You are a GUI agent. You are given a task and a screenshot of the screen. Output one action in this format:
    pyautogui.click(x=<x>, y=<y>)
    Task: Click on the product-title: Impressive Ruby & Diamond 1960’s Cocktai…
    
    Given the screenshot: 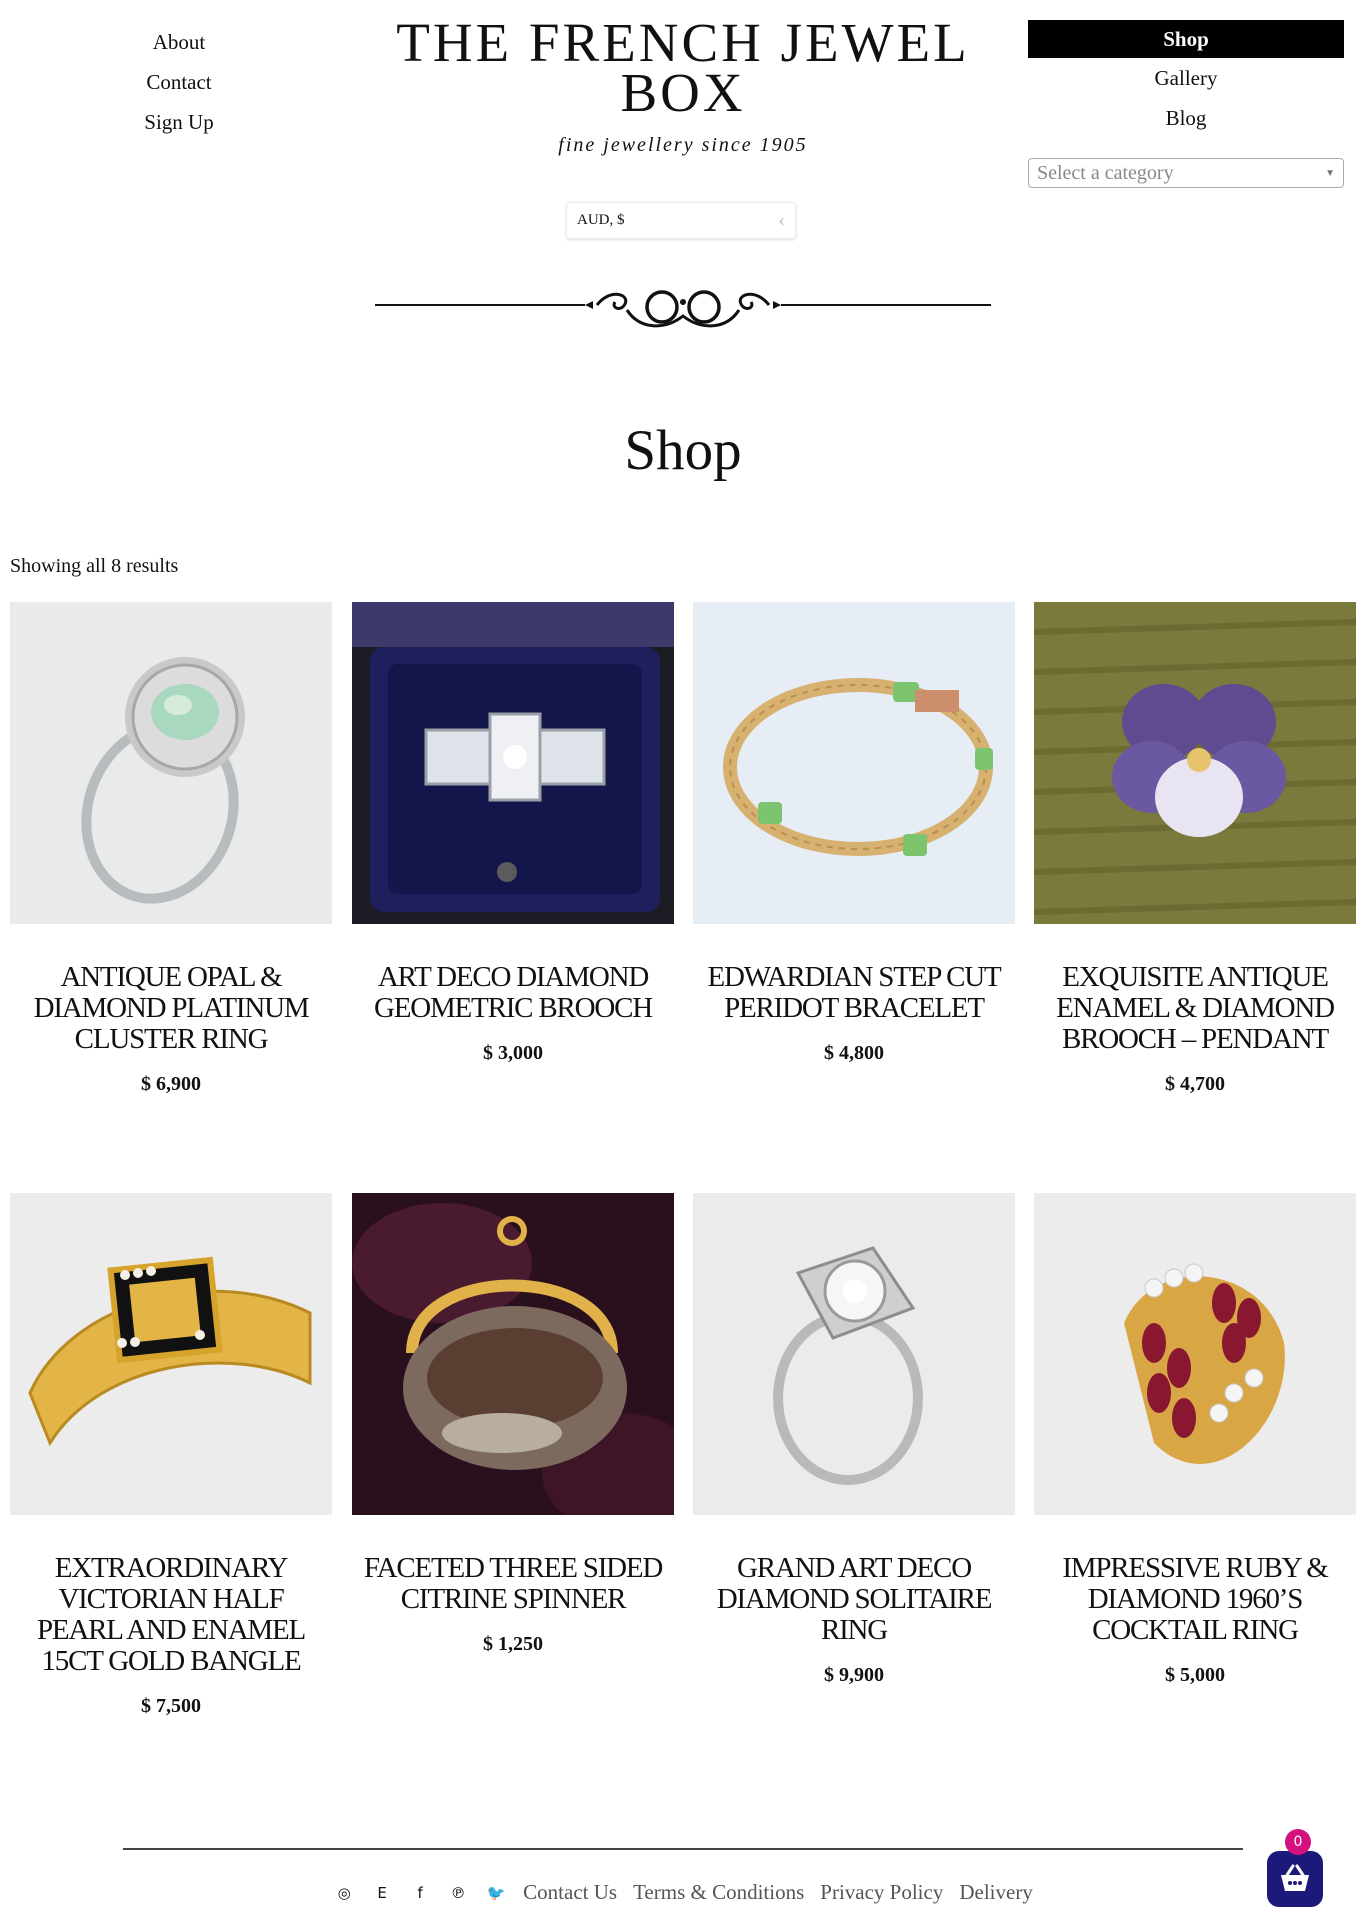 What is the action you would take?
    pyautogui.click(x=1195, y=1599)
    